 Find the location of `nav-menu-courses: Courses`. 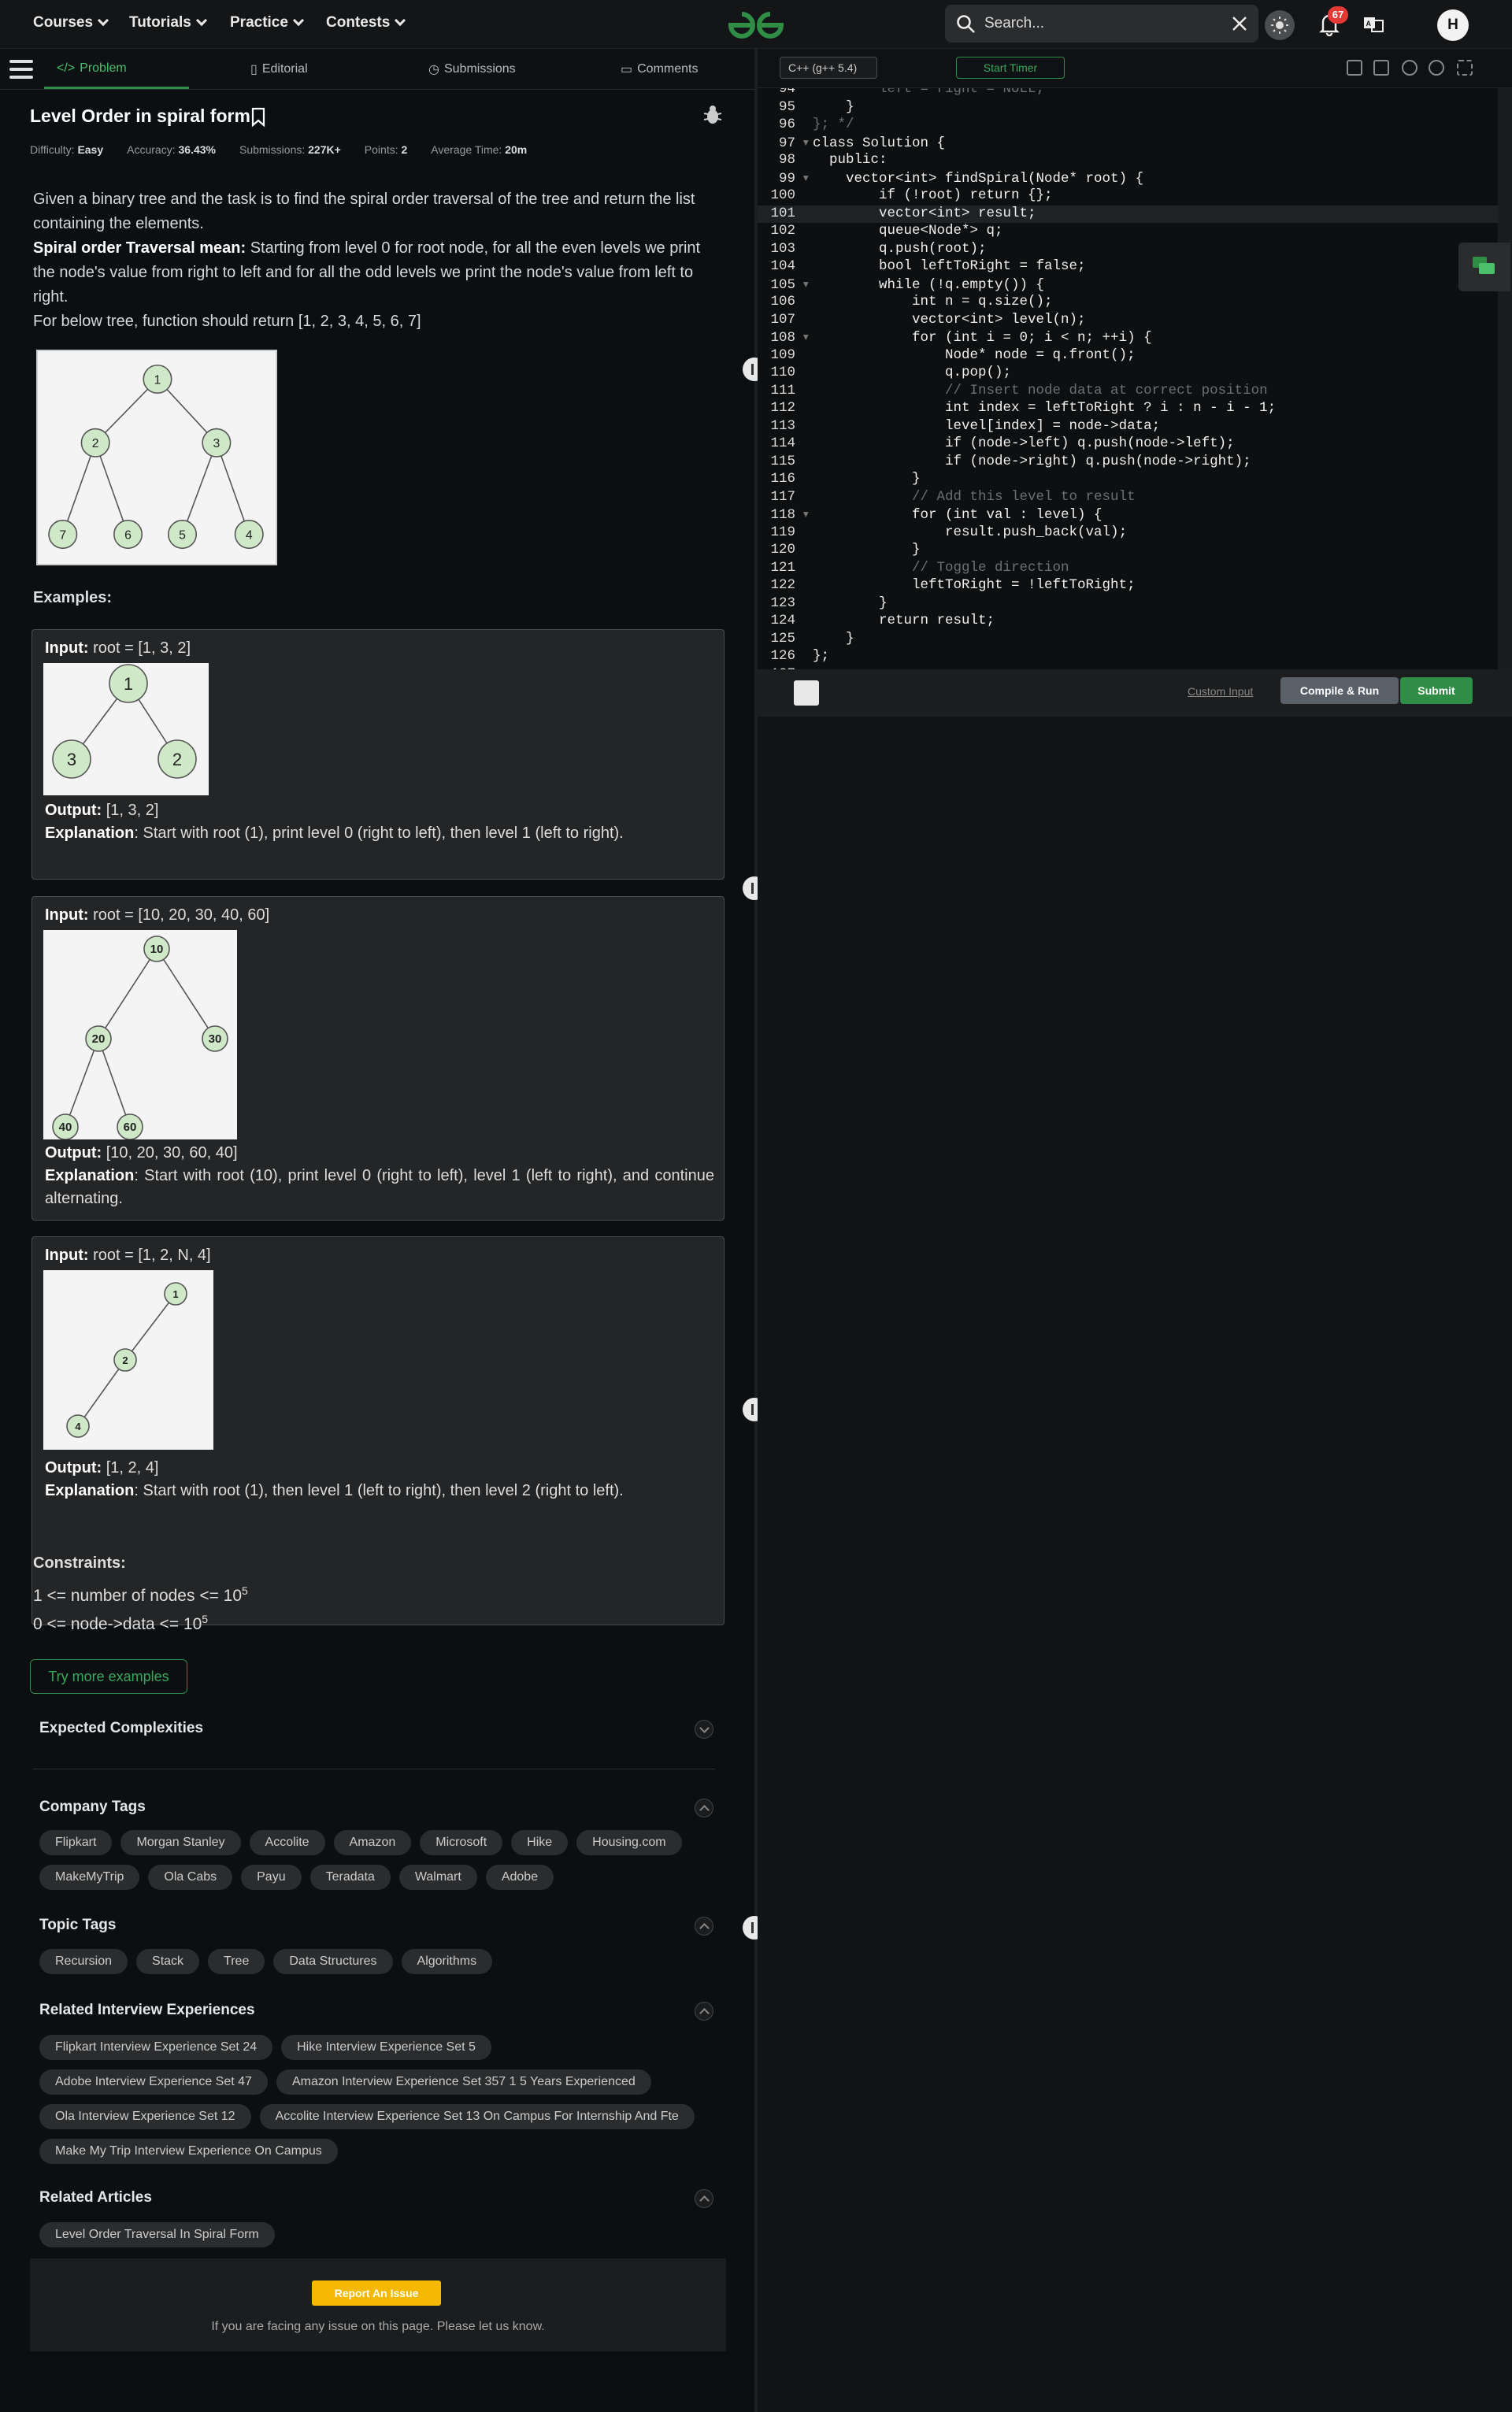

nav-menu-courses: Courses is located at coordinates (71, 22).